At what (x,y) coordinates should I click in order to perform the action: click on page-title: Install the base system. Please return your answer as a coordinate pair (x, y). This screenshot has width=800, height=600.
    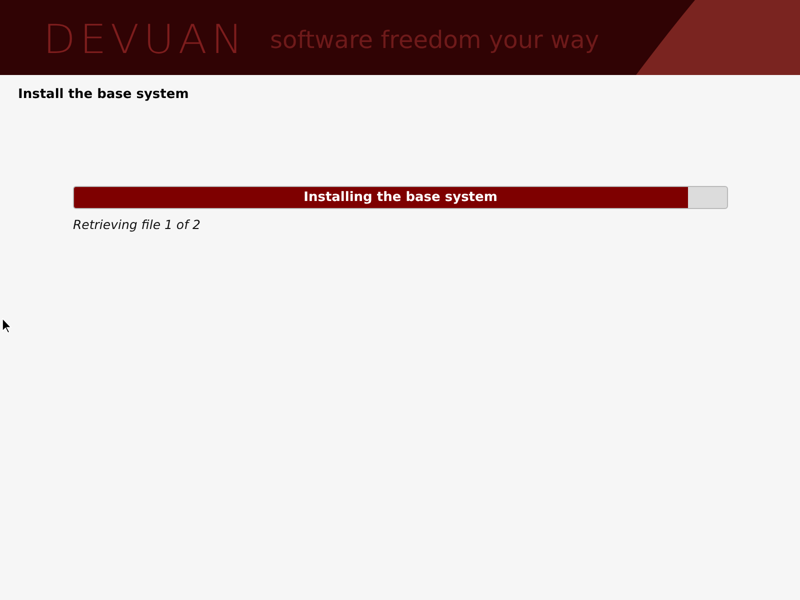
    Looking at the image, I should click on (104, 94).